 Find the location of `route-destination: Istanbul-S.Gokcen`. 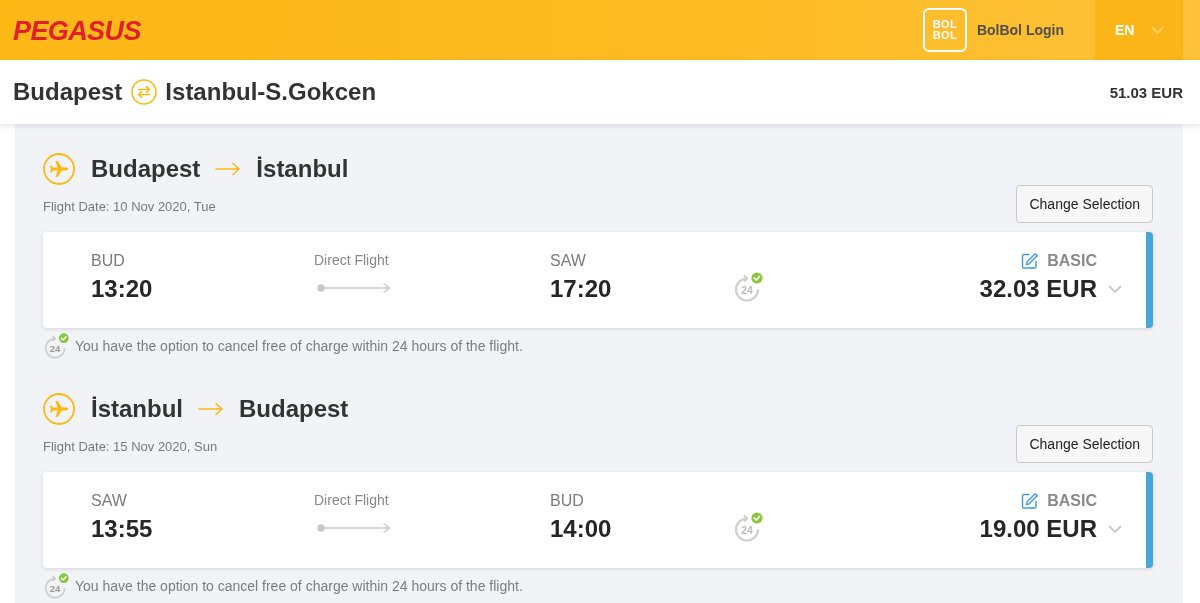

route-destination: Istanbul-S.Gokcen is located at coordinates (271, 92).